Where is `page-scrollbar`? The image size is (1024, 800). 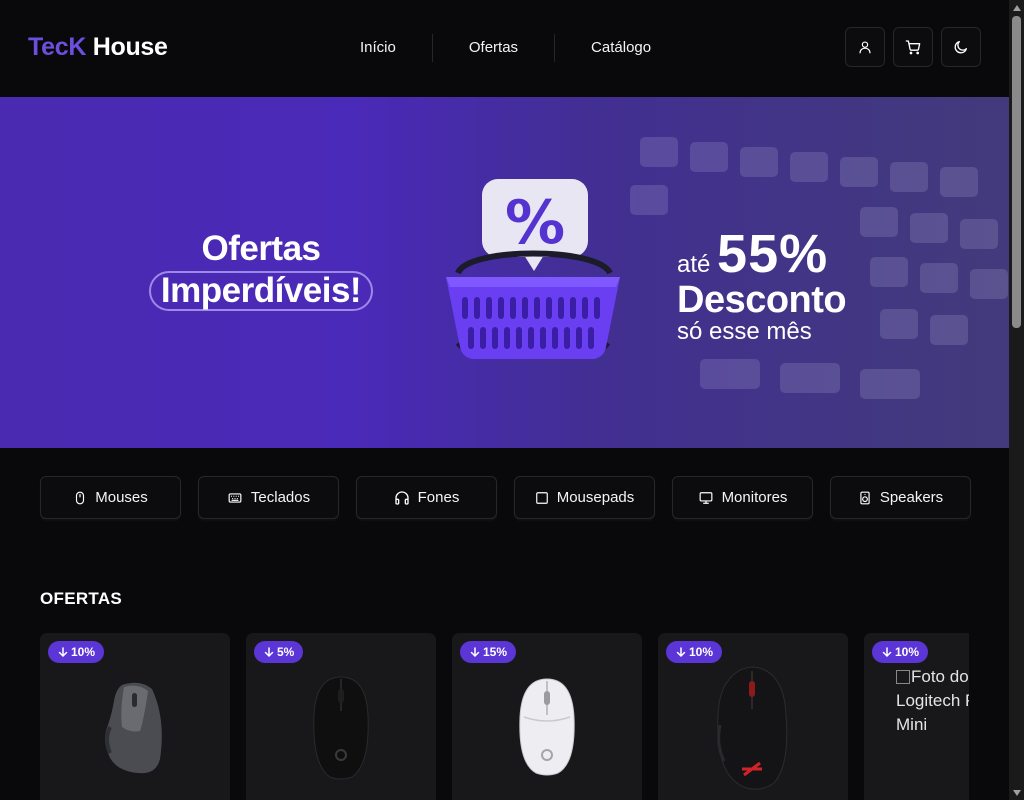 page-scrollbar is located at coordinates (1016, 400).